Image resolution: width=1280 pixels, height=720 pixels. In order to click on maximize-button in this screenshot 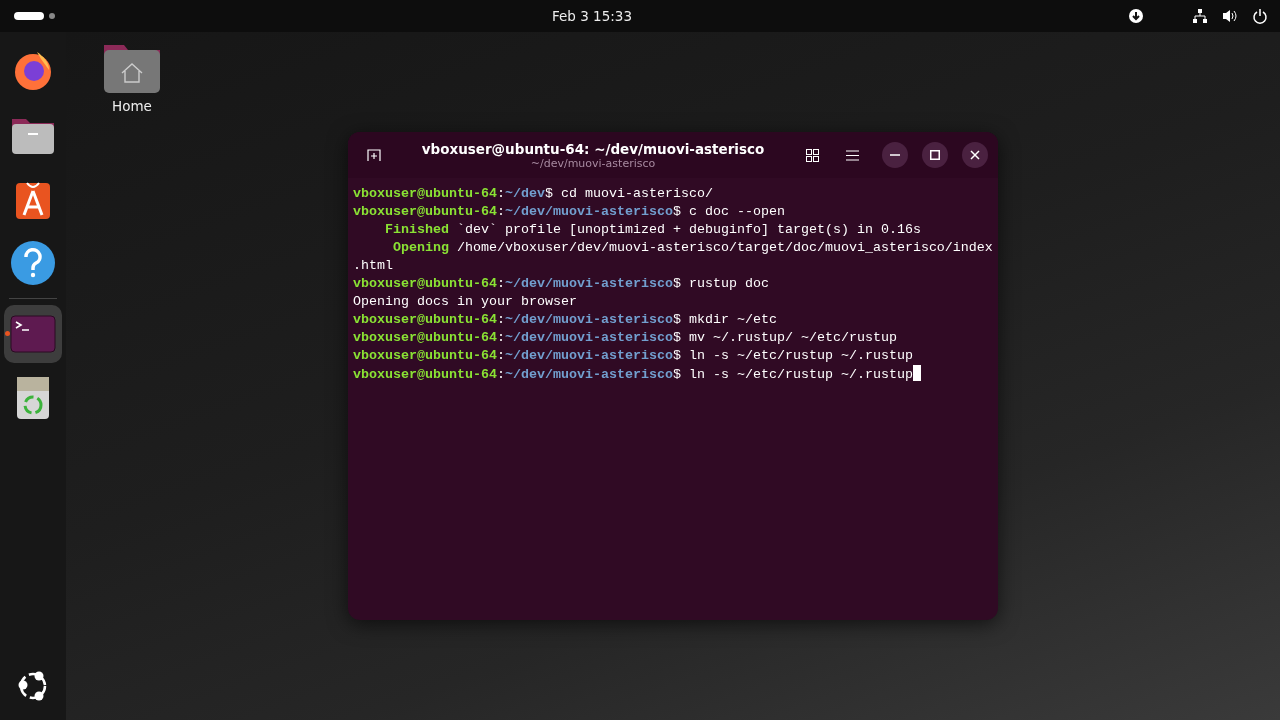, I will do `click(935, 155)`.